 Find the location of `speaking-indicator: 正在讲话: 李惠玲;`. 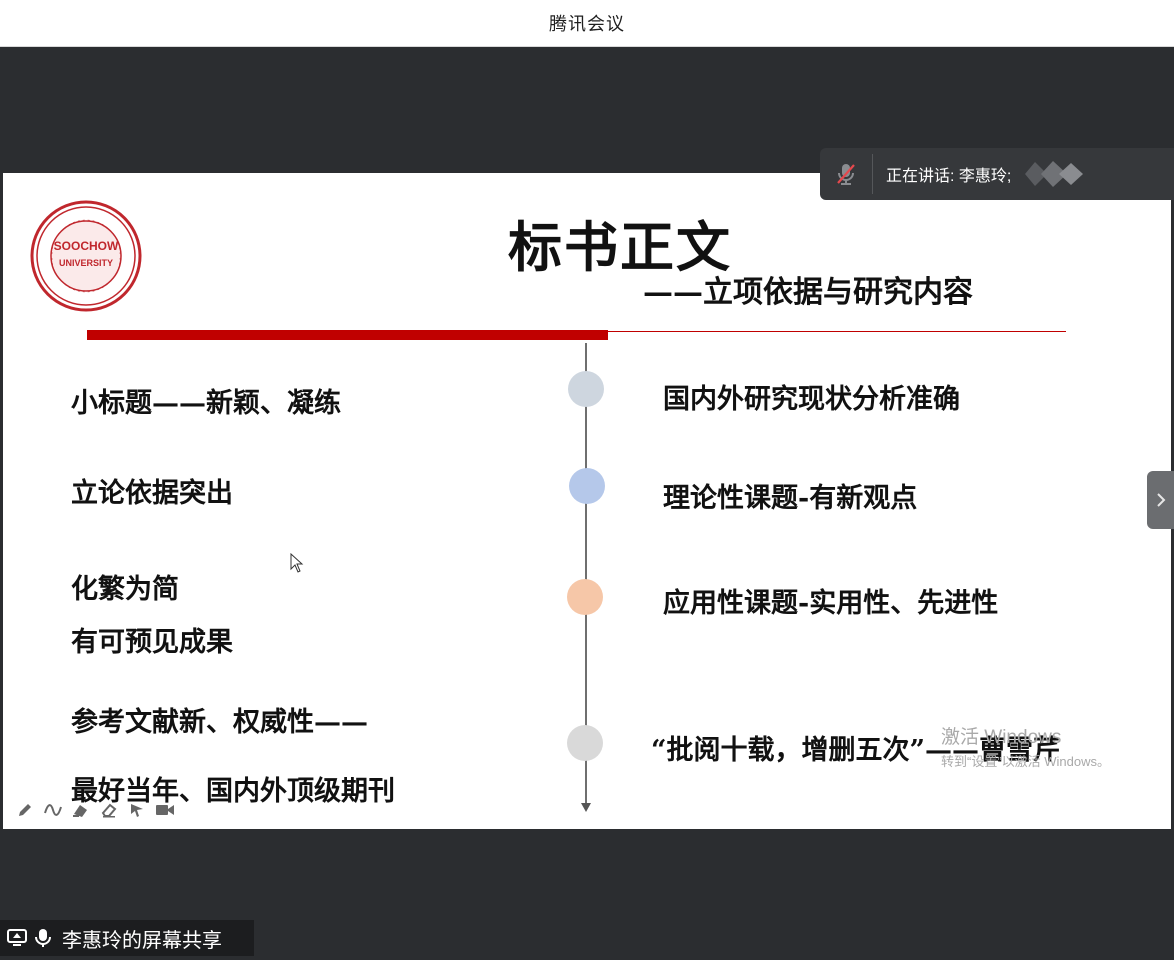

speaking-indicator: 正在讲话: 李惠玲; is located at coordinates (997, 174).